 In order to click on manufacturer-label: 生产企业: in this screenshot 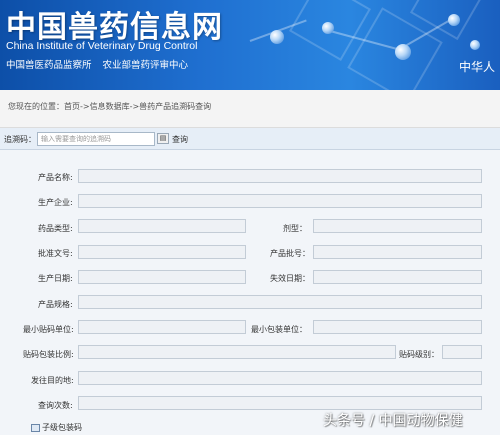, I will do `click(55, 202)`.